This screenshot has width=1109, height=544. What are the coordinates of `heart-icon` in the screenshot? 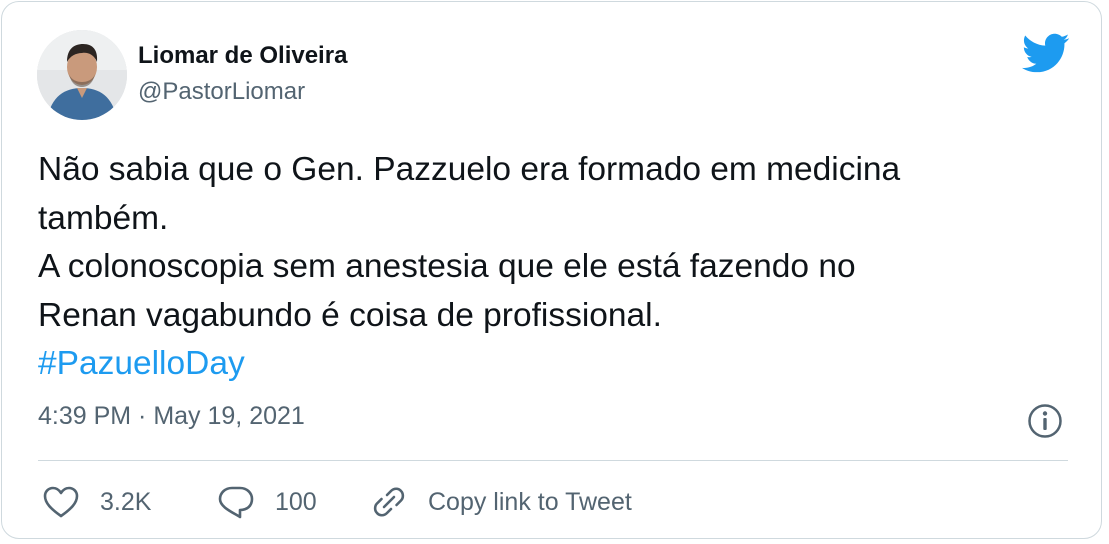 It's located at (61, 502).